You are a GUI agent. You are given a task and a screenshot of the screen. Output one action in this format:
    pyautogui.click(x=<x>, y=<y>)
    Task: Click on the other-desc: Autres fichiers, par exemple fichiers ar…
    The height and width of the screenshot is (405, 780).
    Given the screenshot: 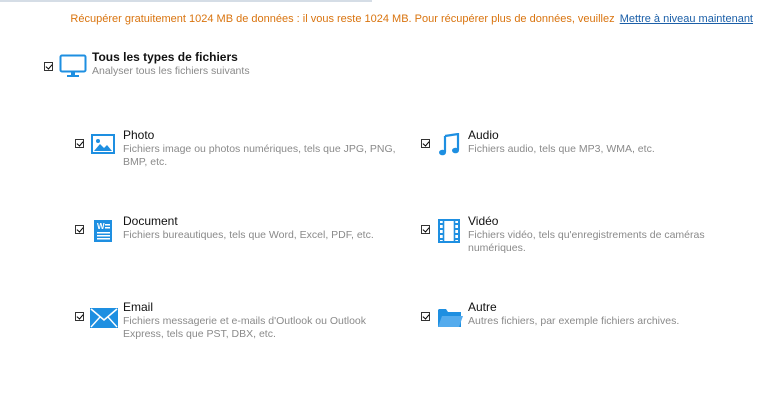 What is the action you would take?
    pyautogui.click(x=608, y=321)
    